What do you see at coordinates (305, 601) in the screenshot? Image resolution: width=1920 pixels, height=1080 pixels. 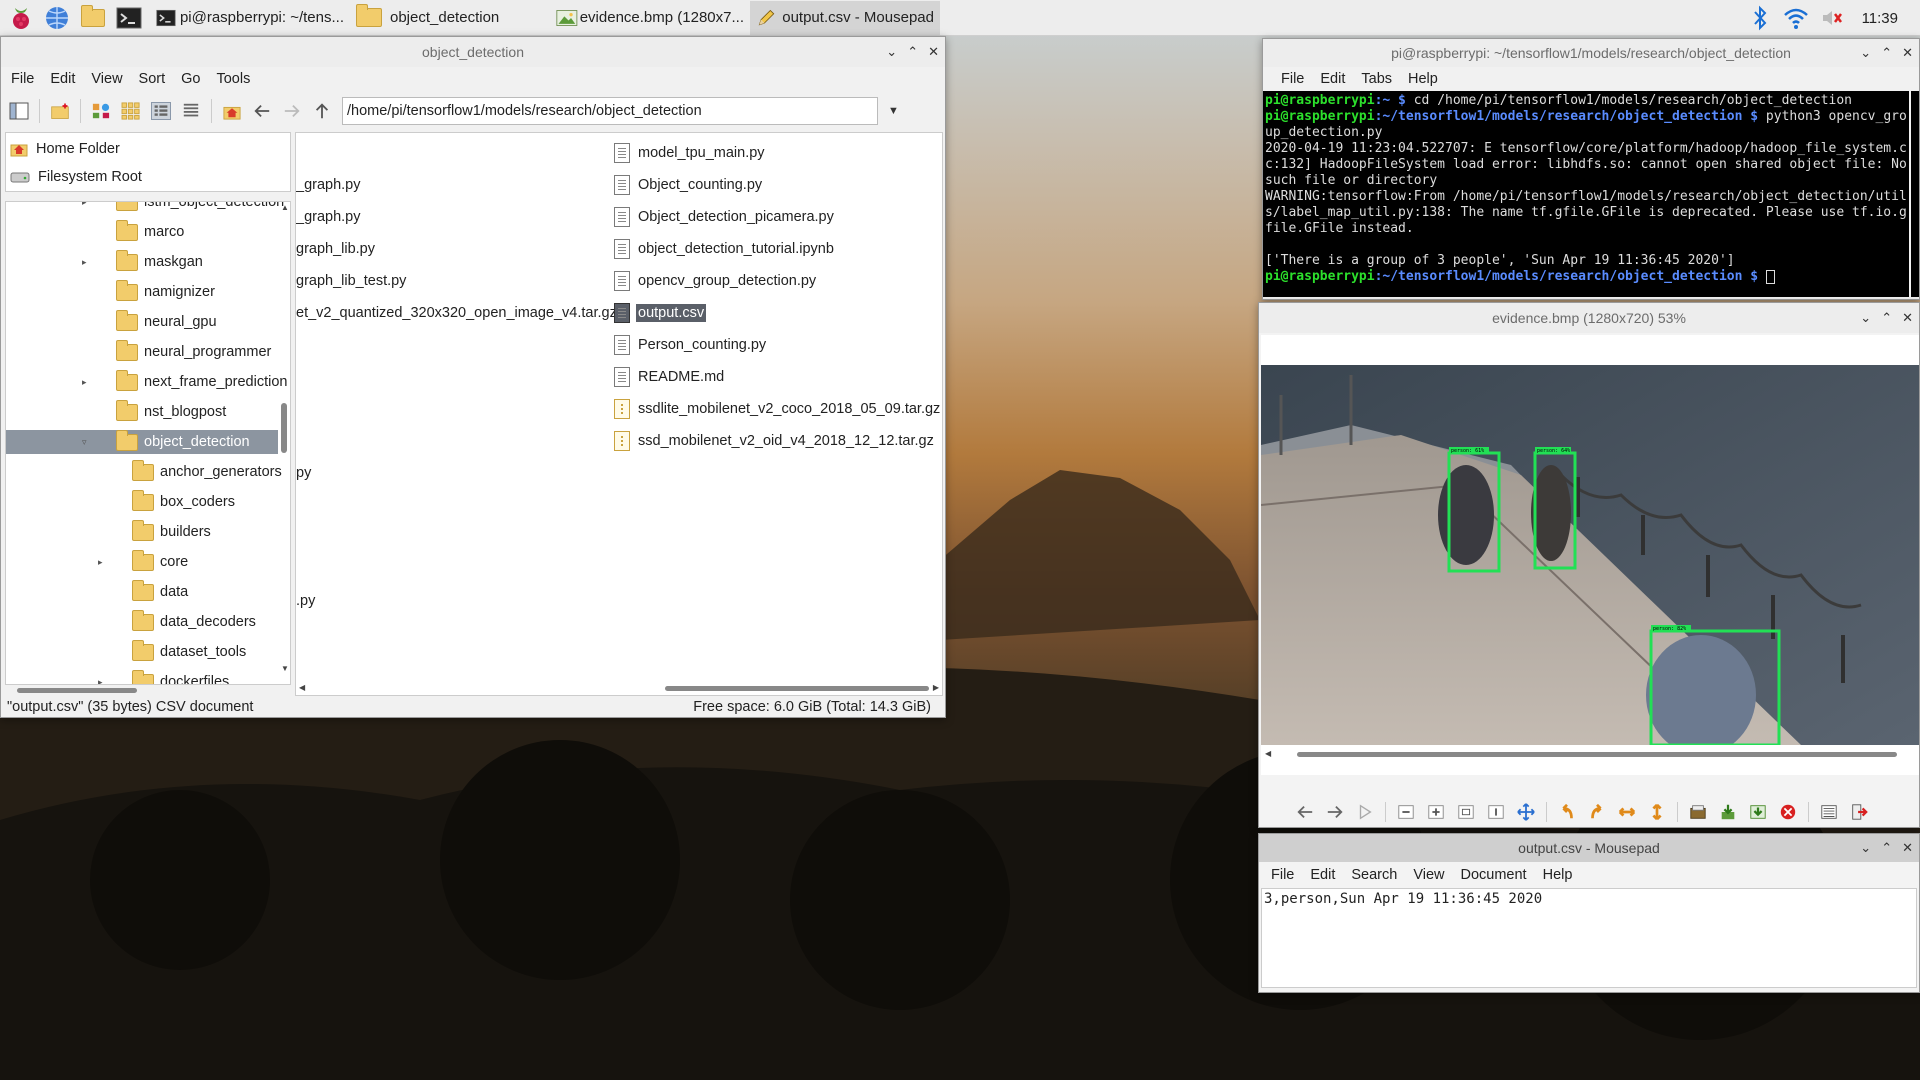 I see `file-item: .py` at bounding box center [305, 601].